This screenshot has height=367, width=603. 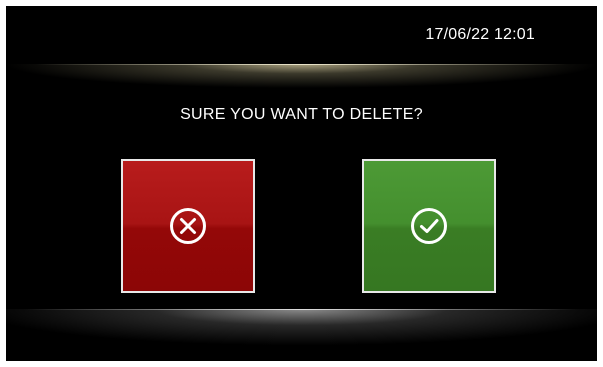 I want to click on confirm-delete-button, so click(x=429, y=226).